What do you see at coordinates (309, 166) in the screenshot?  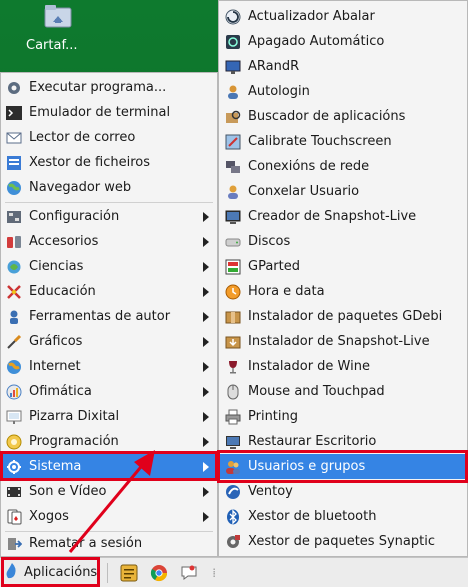 I see `submenu-item-label: Conexións de rede` at bounding box center [309, 166].